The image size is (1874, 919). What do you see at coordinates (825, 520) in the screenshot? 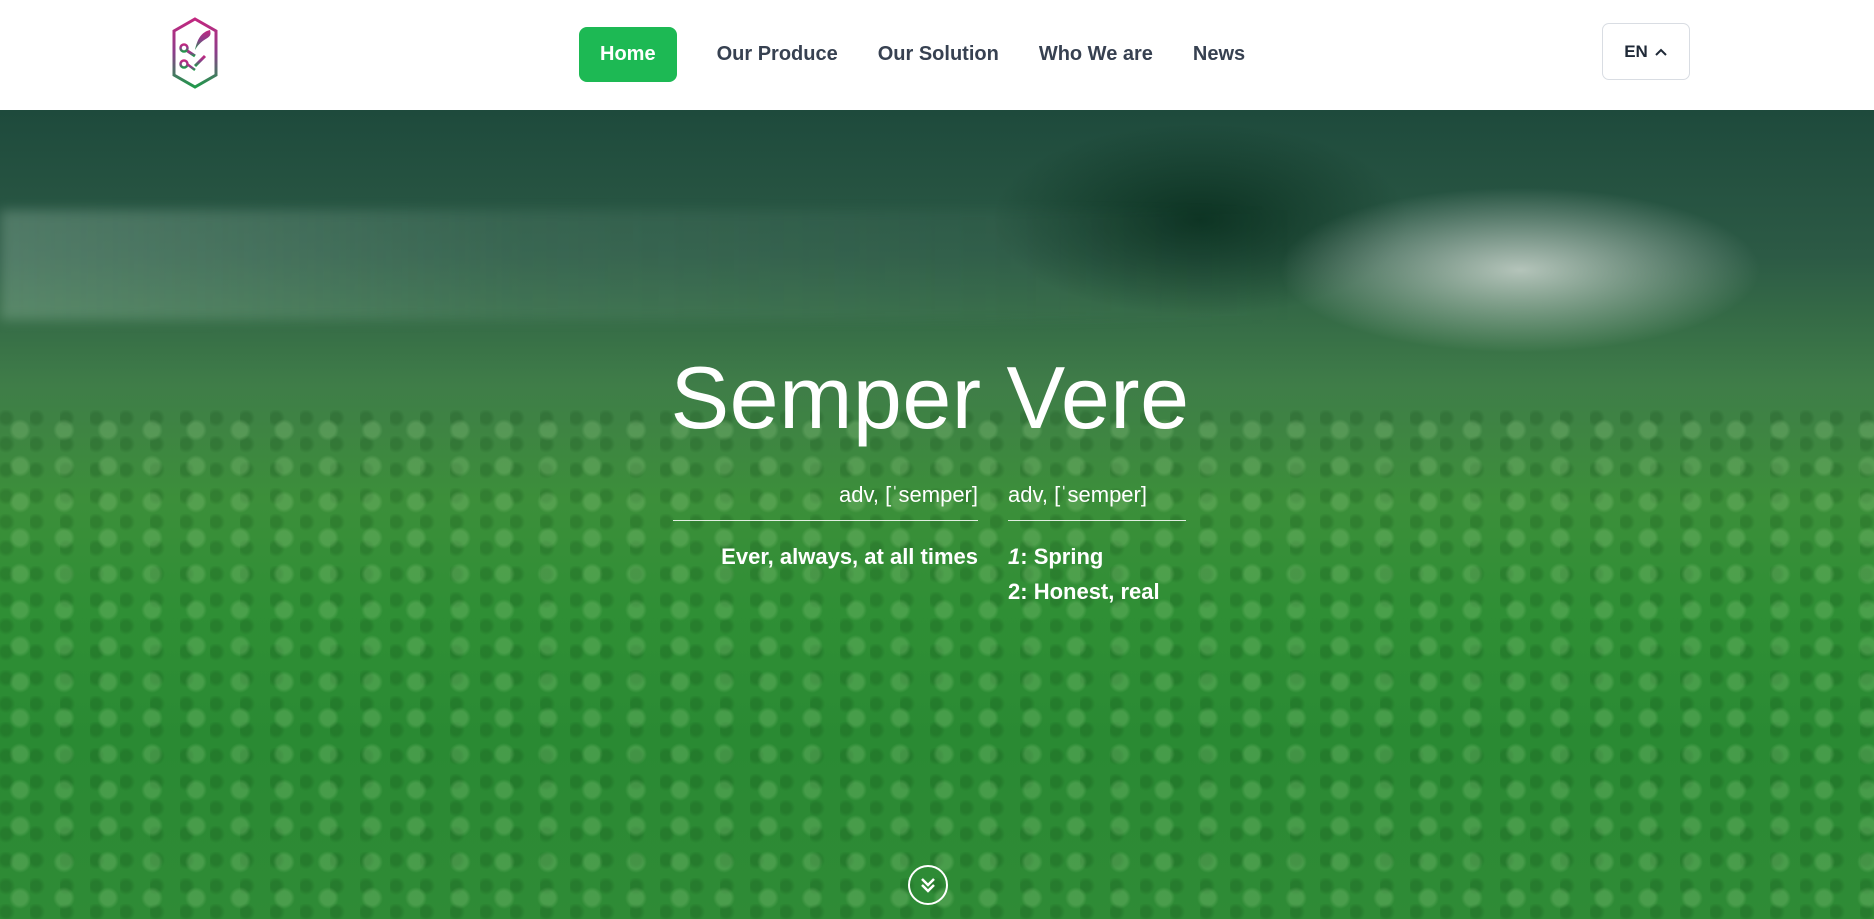
I see `divider-left` at bounding box center [825, 520].